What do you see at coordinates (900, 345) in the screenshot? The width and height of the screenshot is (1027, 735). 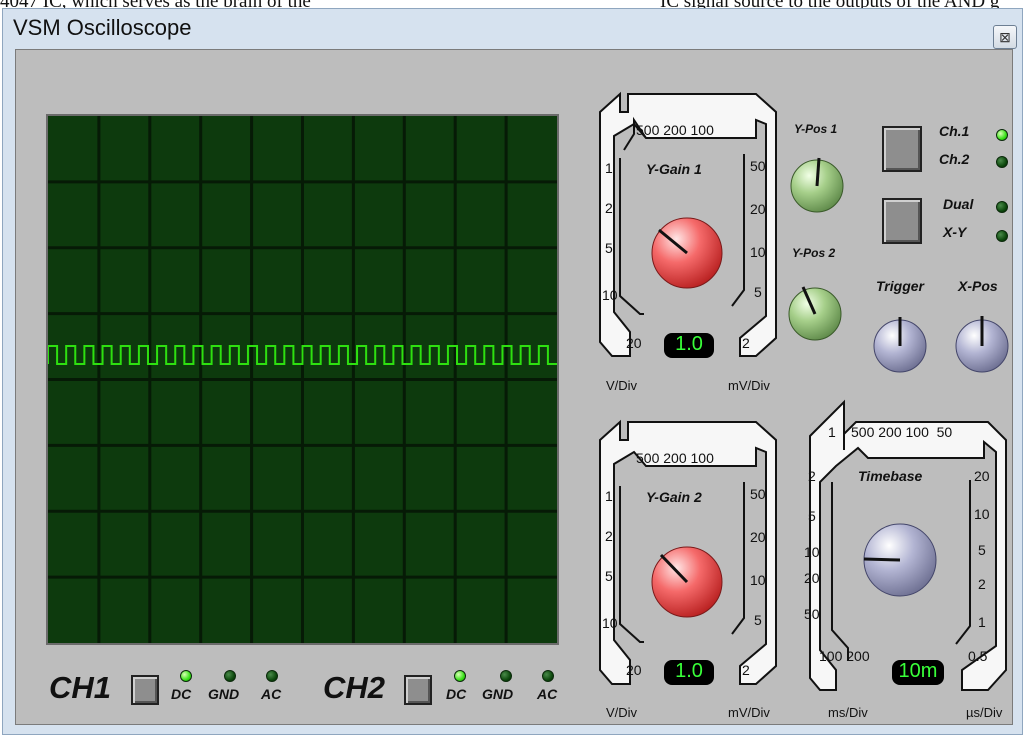 I see `trigger-knob` at bounding box center [900, 345].